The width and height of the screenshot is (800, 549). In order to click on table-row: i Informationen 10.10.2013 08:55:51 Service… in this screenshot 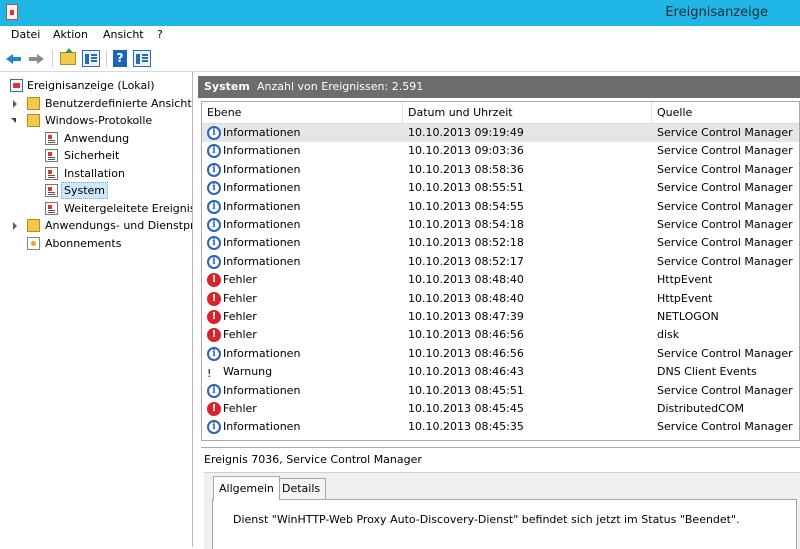, I will do `click(500, 188)`.